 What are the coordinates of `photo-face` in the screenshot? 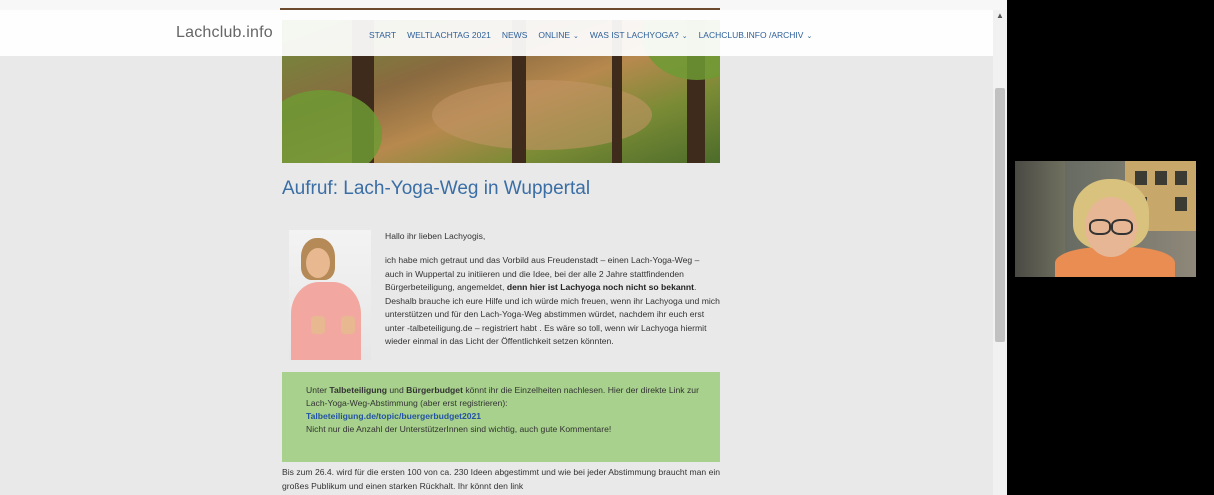 It's located at (318, 263).